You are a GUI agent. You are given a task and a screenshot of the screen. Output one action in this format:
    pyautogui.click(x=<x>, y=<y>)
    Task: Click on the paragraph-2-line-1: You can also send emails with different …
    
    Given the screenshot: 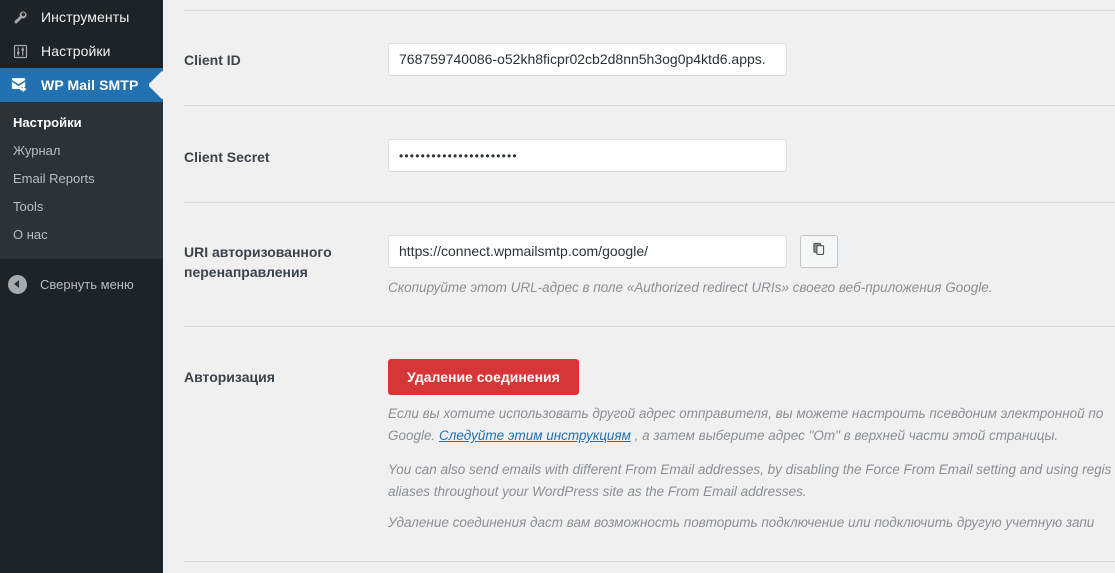 What is the action you would take?
    pyautogui.click(x=750, y=469)
    